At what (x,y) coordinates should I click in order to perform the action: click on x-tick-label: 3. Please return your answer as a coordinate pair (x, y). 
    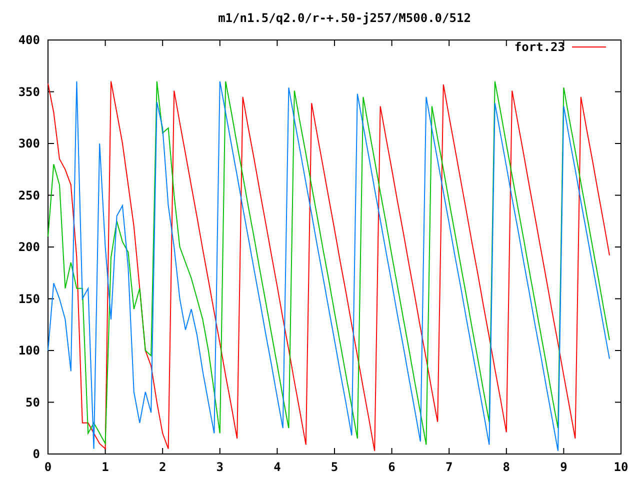
    Looking at the image, I should click on (220, 467).